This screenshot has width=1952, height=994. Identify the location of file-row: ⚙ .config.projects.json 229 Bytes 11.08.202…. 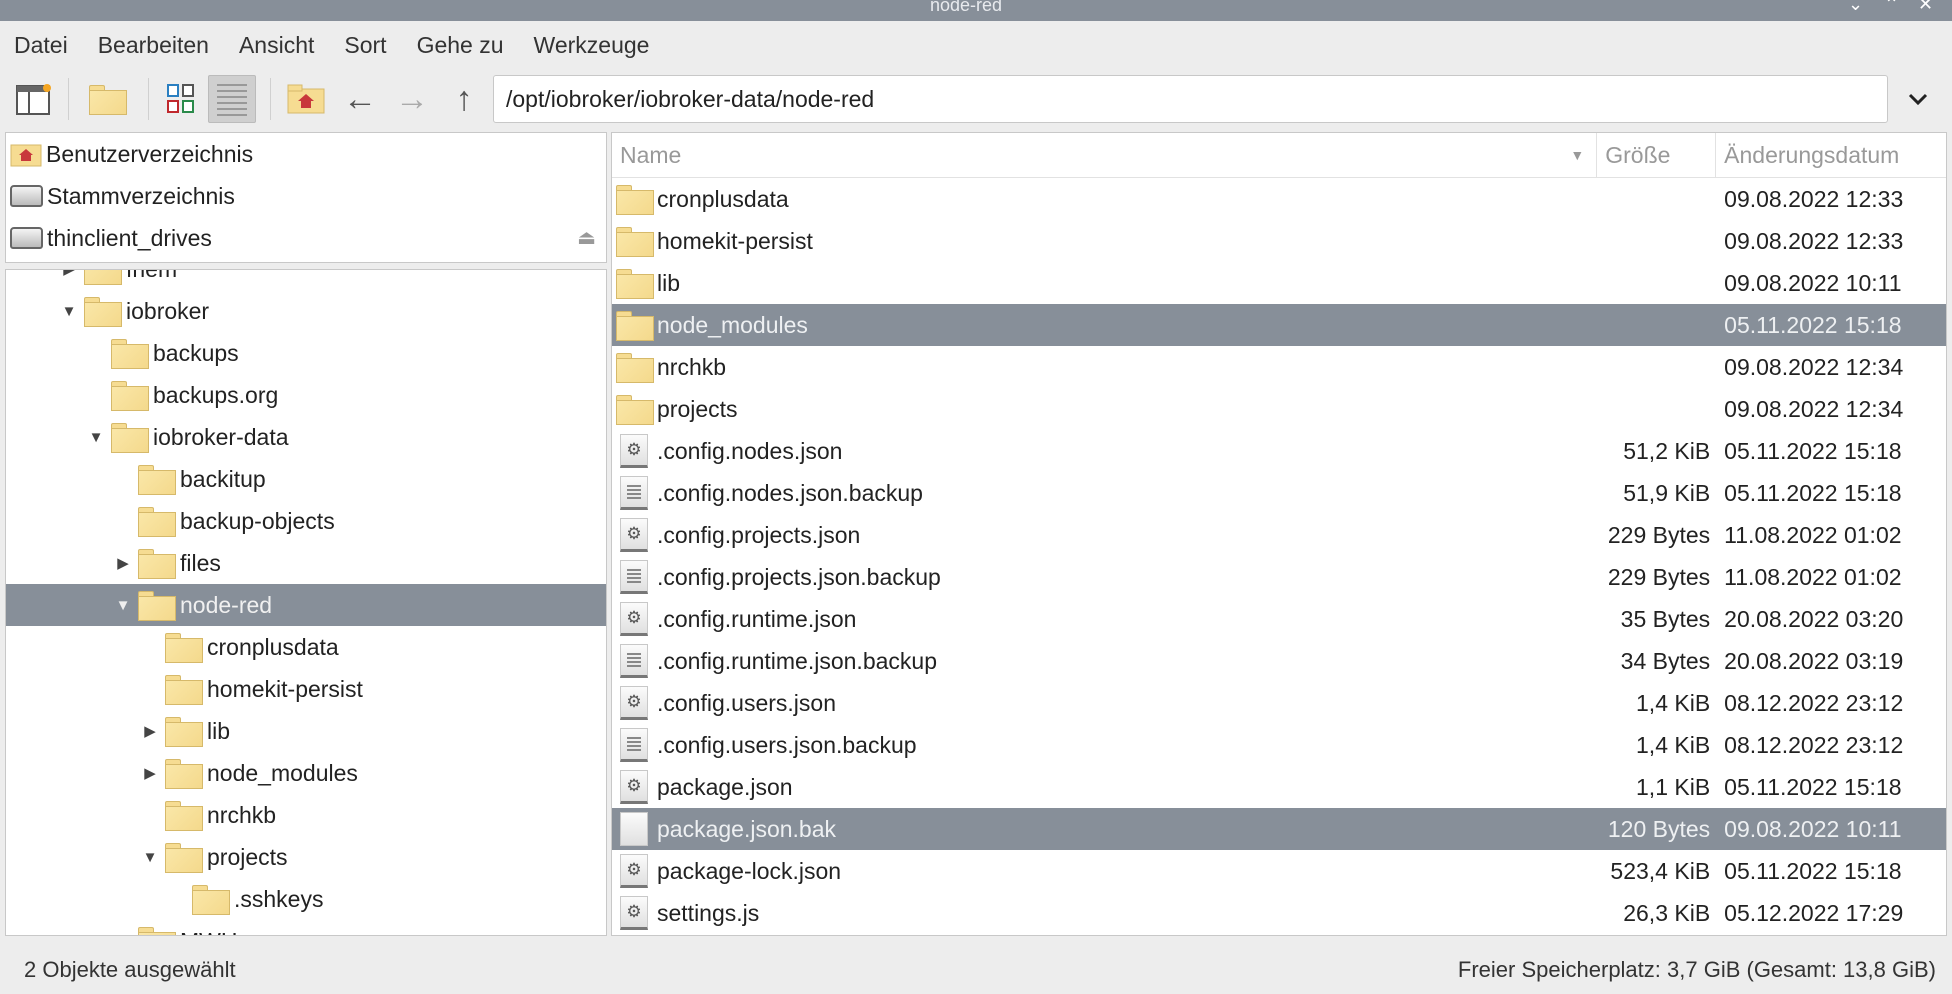
(1279, 535).